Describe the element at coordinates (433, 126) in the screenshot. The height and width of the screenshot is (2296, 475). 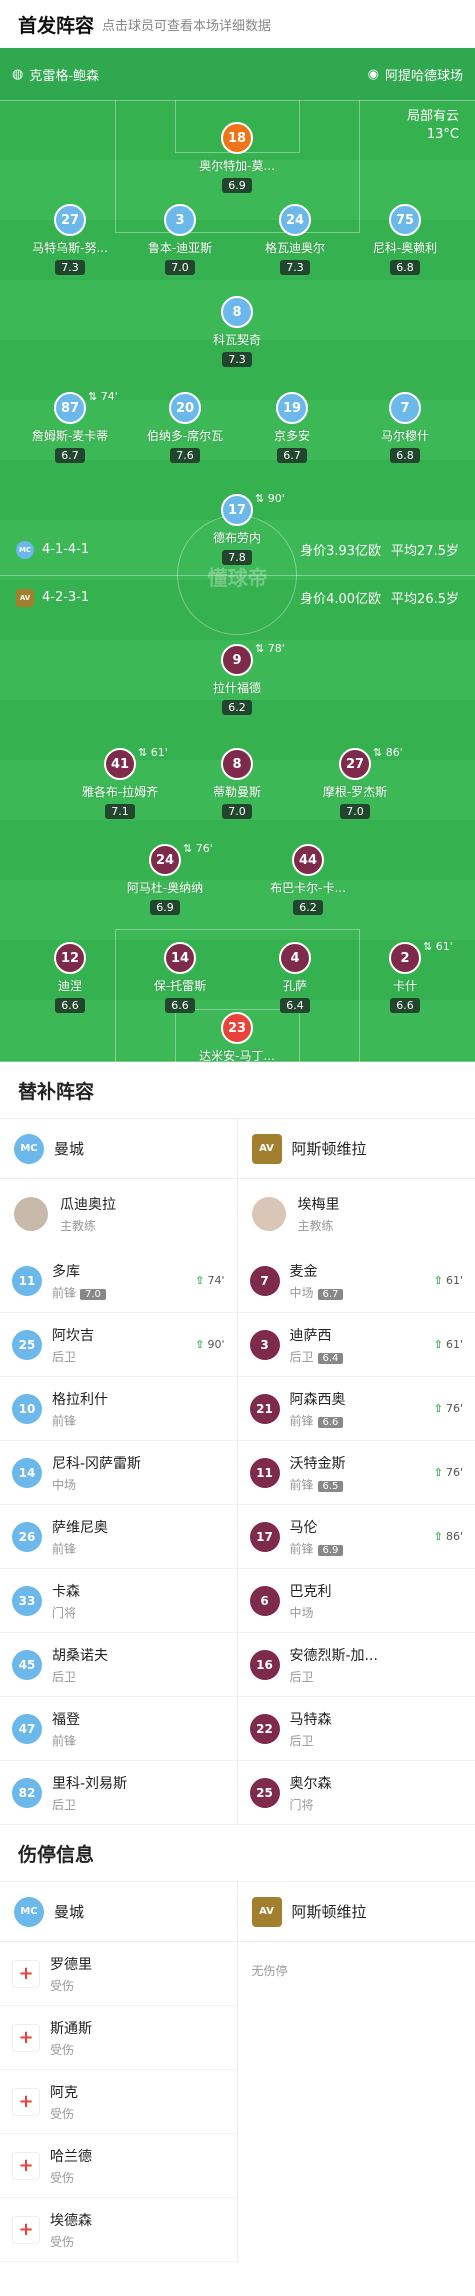
I see `weather: 局部有云 13°C` at that location.